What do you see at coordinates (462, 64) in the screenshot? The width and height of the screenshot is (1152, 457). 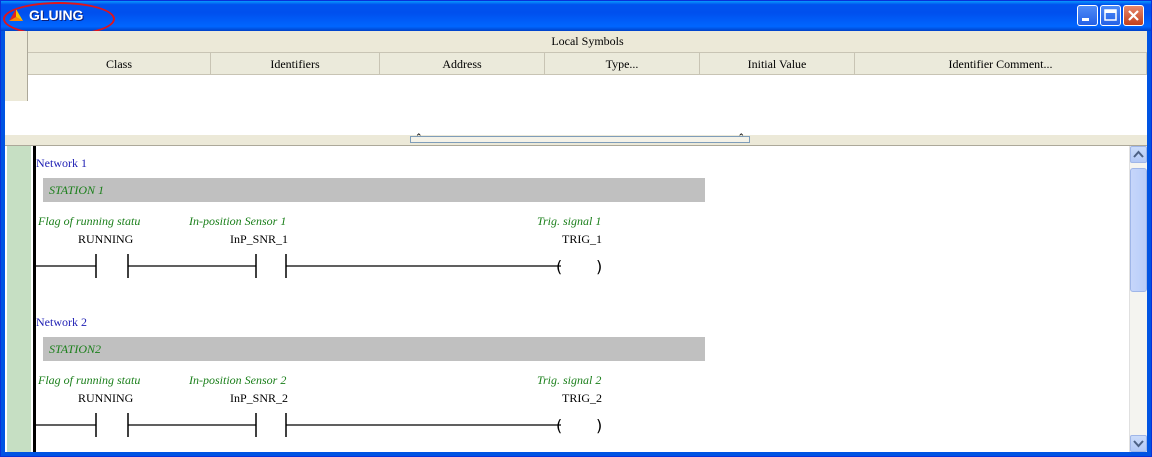 I see `column-address: Address` at bounding box center [462, 64].